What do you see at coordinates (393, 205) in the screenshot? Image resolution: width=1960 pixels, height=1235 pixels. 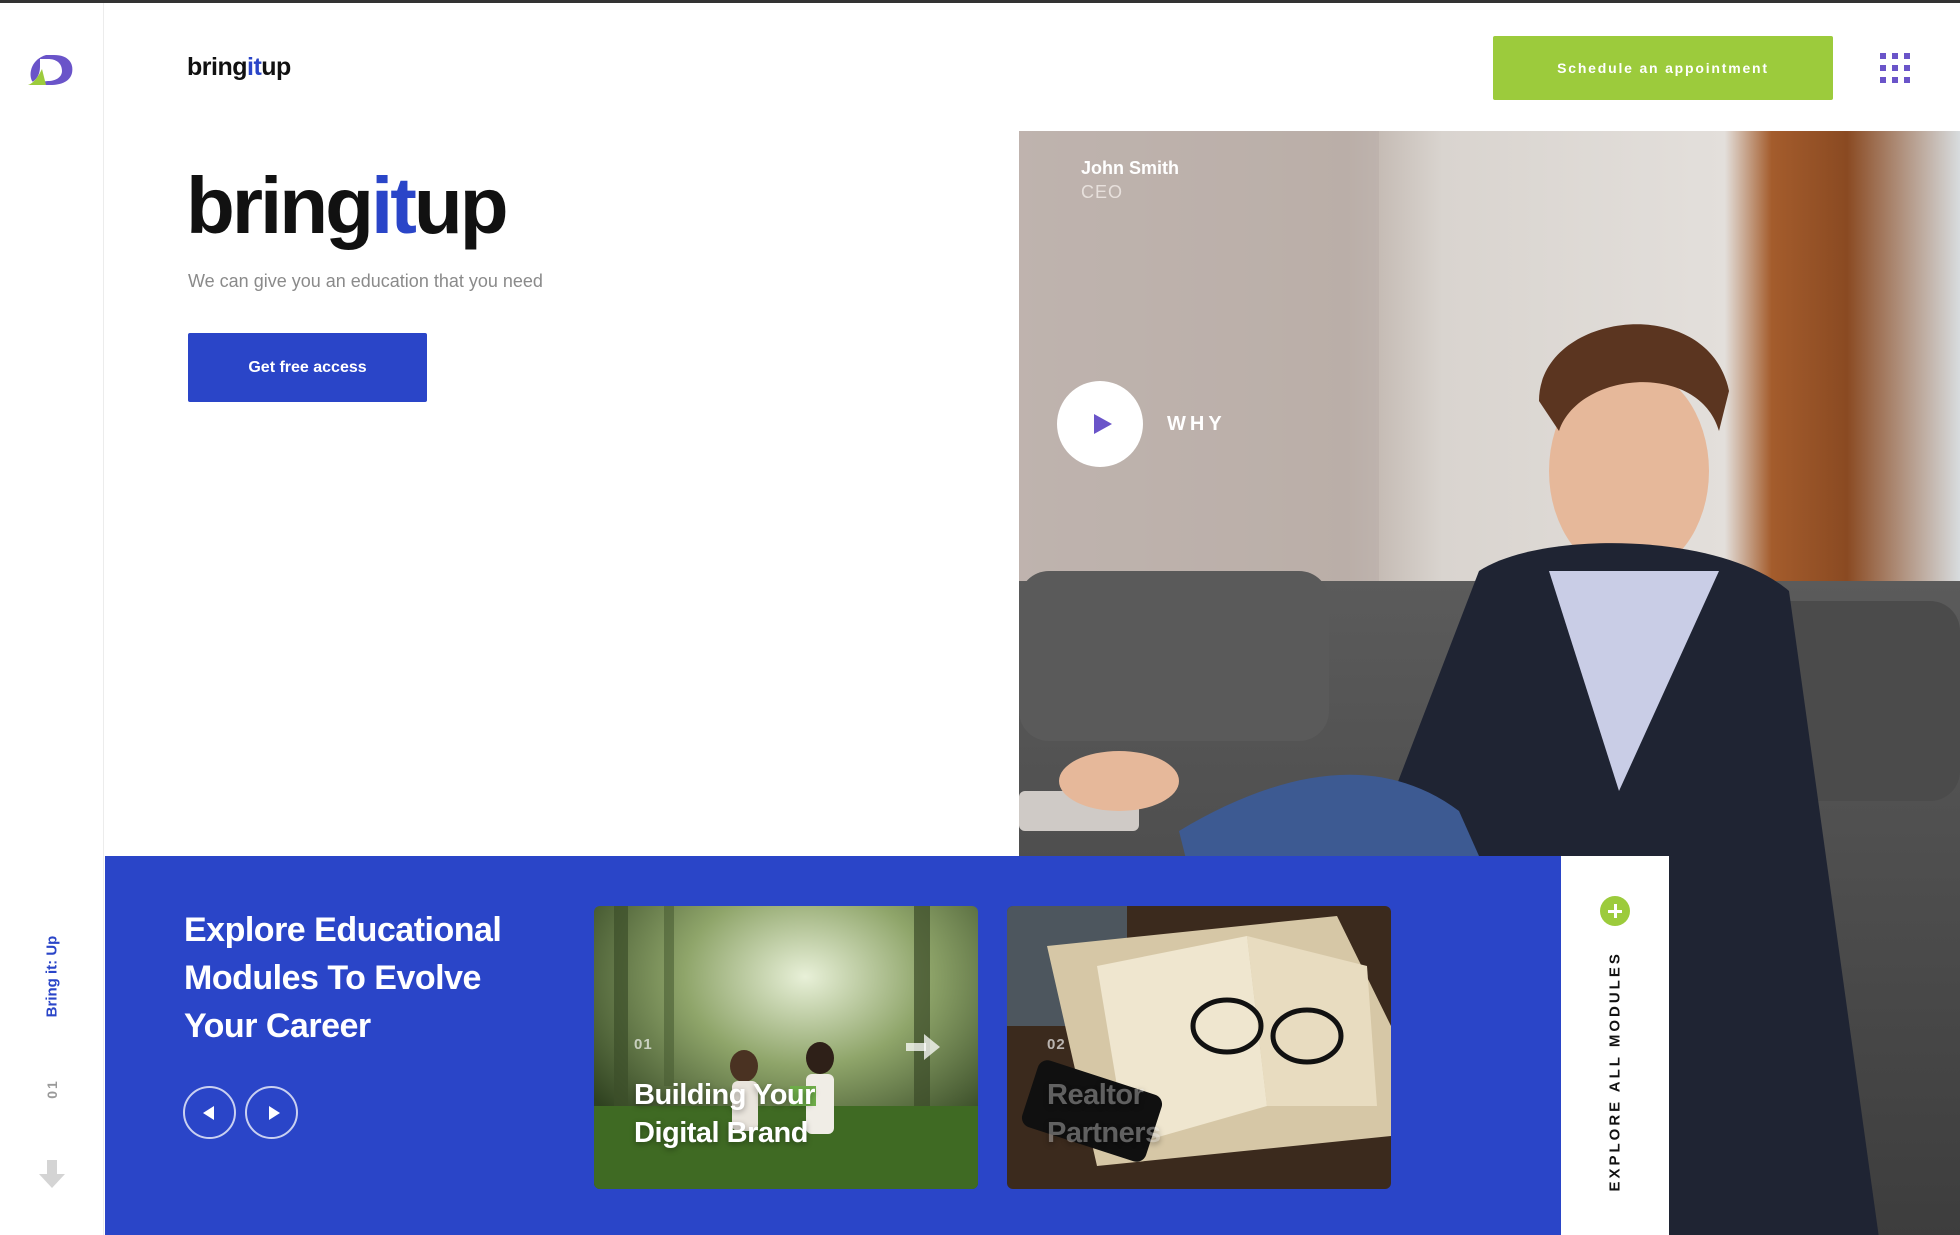 I see `hero-brand-accent: it` at bounding box center [393, 205].